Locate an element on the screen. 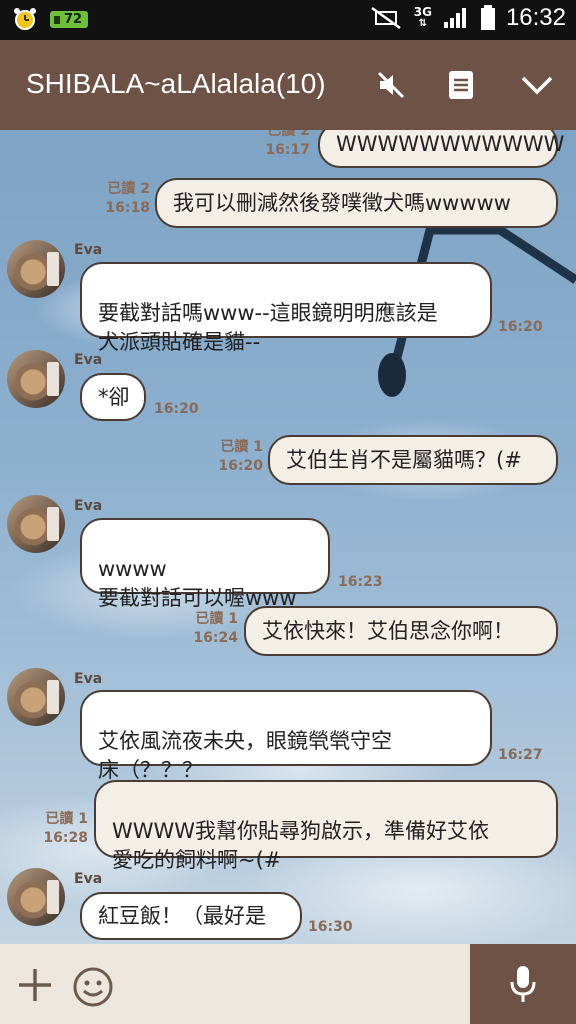 The width and height of the screenshot is (576, 1024). battery-icon is located at coordinates (487, 17).